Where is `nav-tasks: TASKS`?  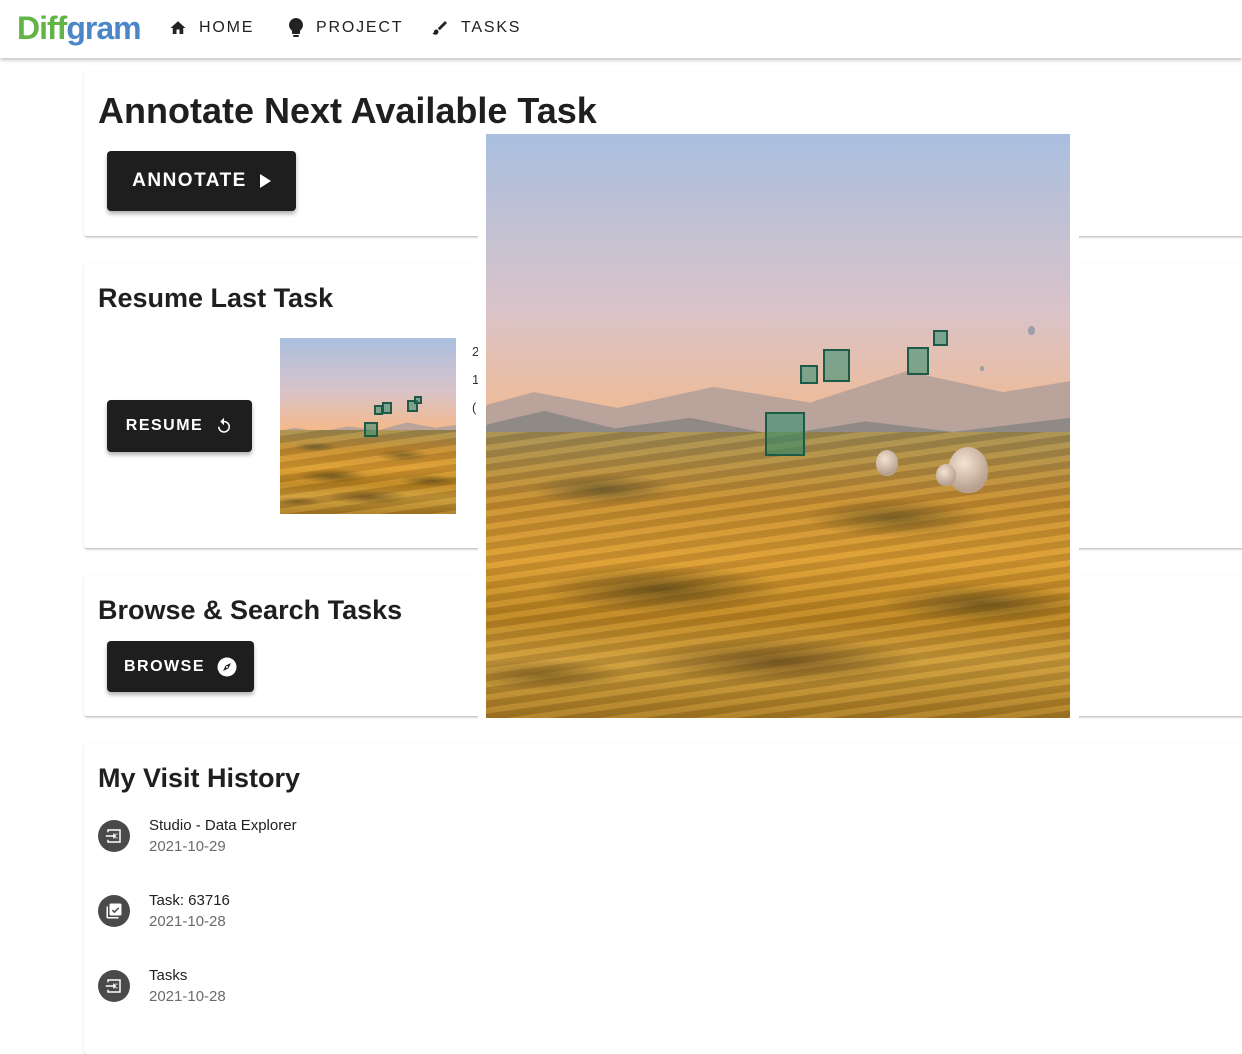 nav-tasks: TASKS is located at coordinates (476, 28).